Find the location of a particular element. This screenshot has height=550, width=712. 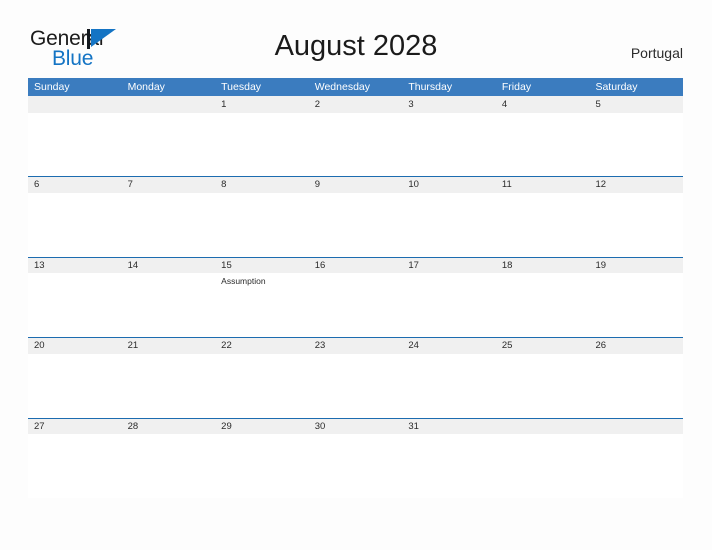

week-date-number-band: 20 21 22 23 24 25 26 is located at coordinates (355, 345).